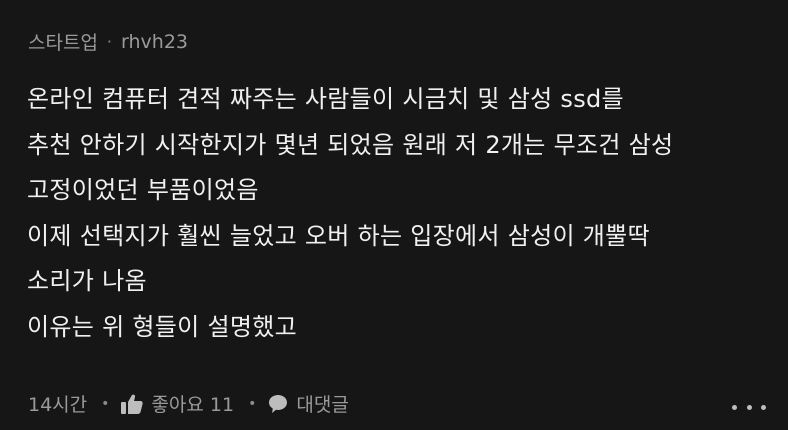  Describe the element at coordinates (322, 405) in the screenshot. I see `reply-label: 대댓글` at that location.